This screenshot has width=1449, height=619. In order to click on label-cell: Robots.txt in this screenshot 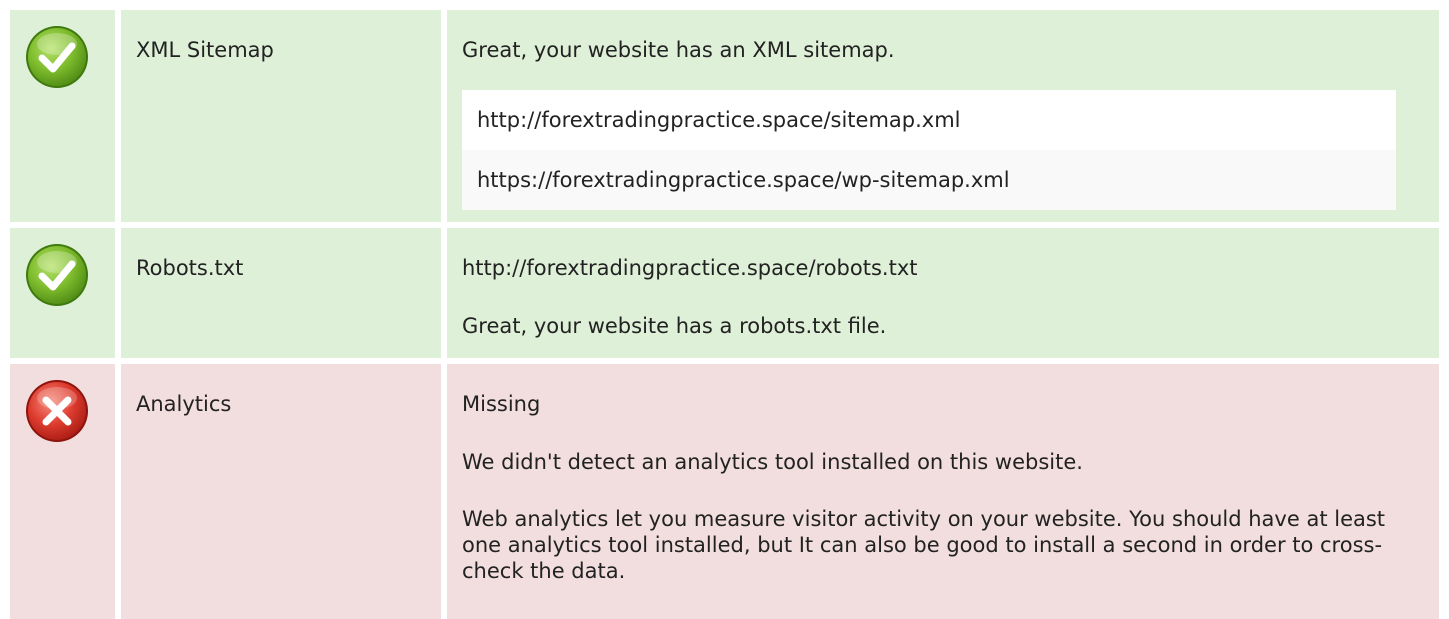, I will do `click(281, 293)`.